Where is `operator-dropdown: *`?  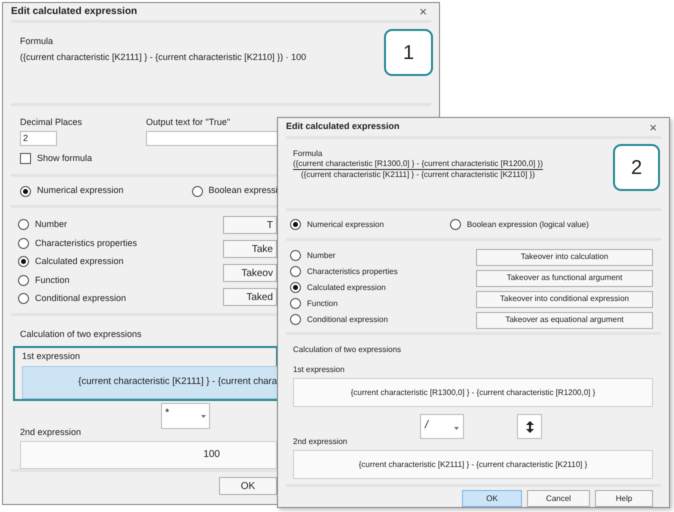 operator-dropdown: * is located at coordinates (185, 416).